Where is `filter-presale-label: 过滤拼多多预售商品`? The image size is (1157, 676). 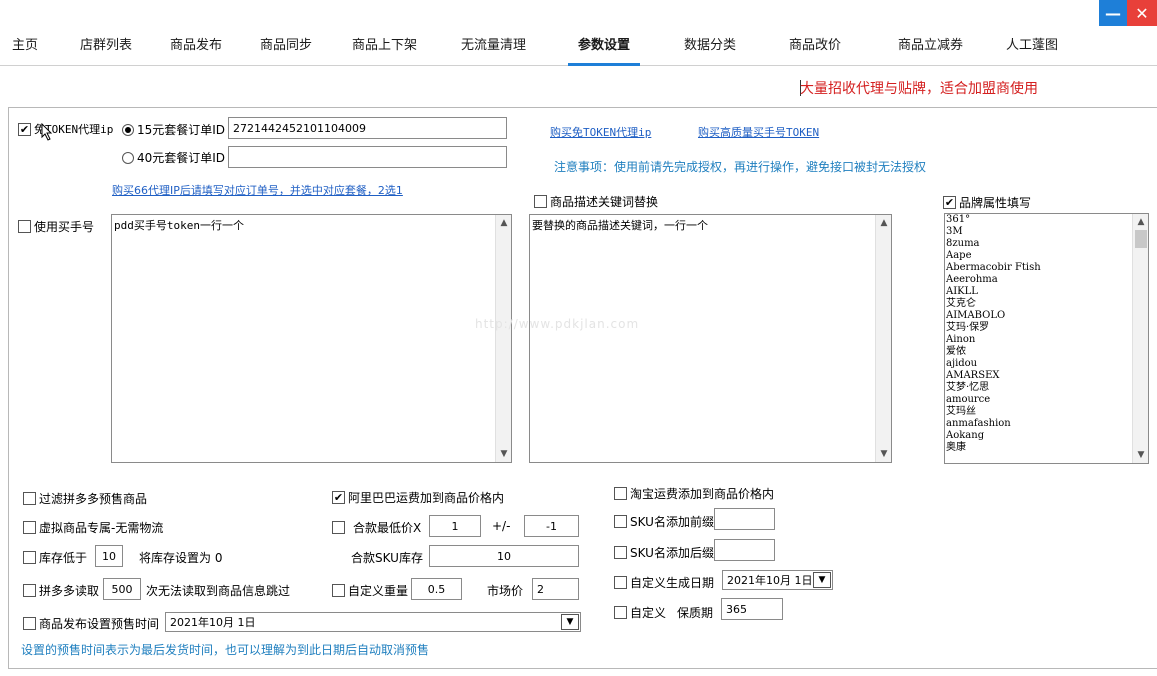
filter-presale-label: 过滤拼多多预售商品 is located at coordinates (93, 499).